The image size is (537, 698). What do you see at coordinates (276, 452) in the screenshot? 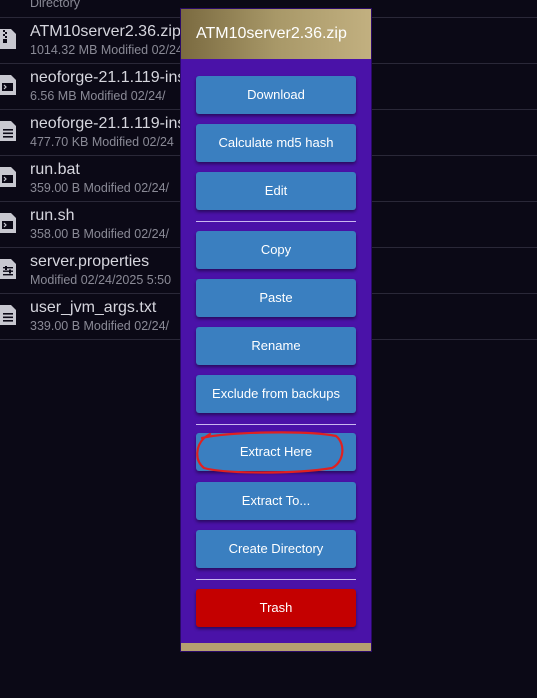
I see `extract-here-button: Extract Here` at bounding box center [276, 452].